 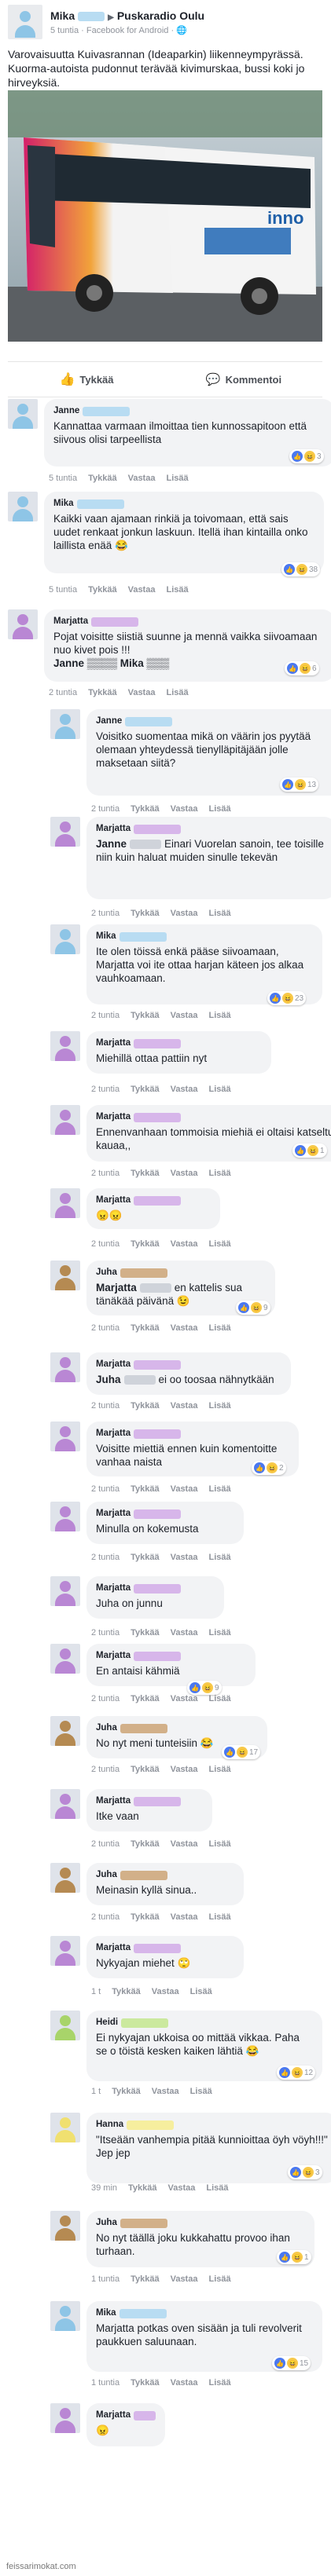 What do you see at coordinates (109, 2124) in the screenshot?
I see `commenter-name: Hanna` at bounding box center [109, 2124].